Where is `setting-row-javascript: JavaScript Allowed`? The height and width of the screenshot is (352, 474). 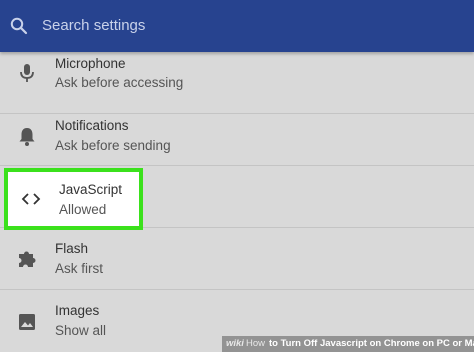
setting-row-javascript: JavaScript Allowed is located at coordinates (73, 199).